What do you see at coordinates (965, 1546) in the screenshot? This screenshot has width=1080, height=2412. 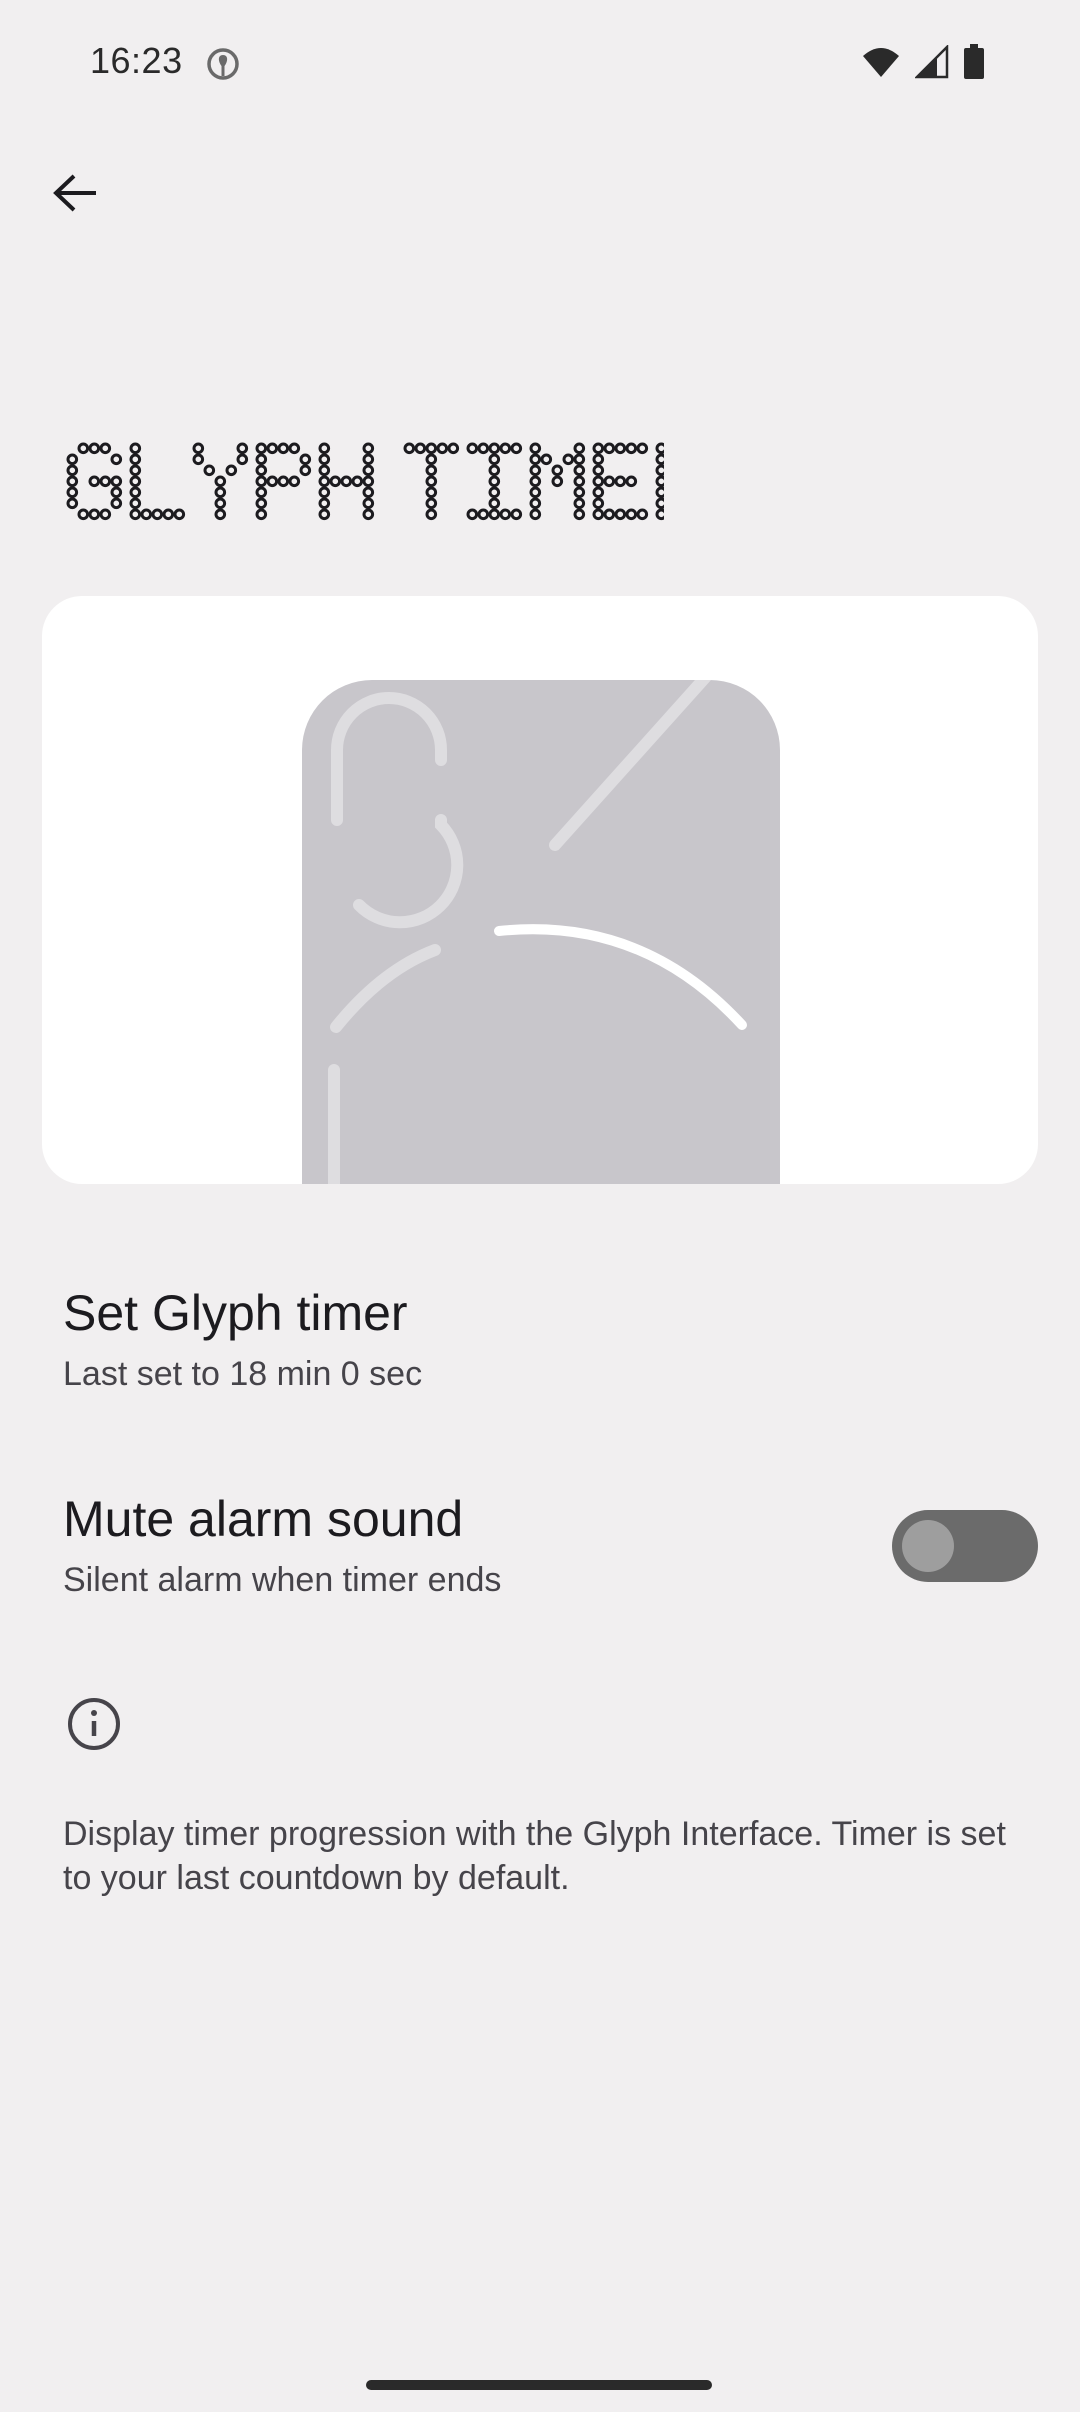 I see `mute-alarm-toggle` at bounding box center [965, 1546].